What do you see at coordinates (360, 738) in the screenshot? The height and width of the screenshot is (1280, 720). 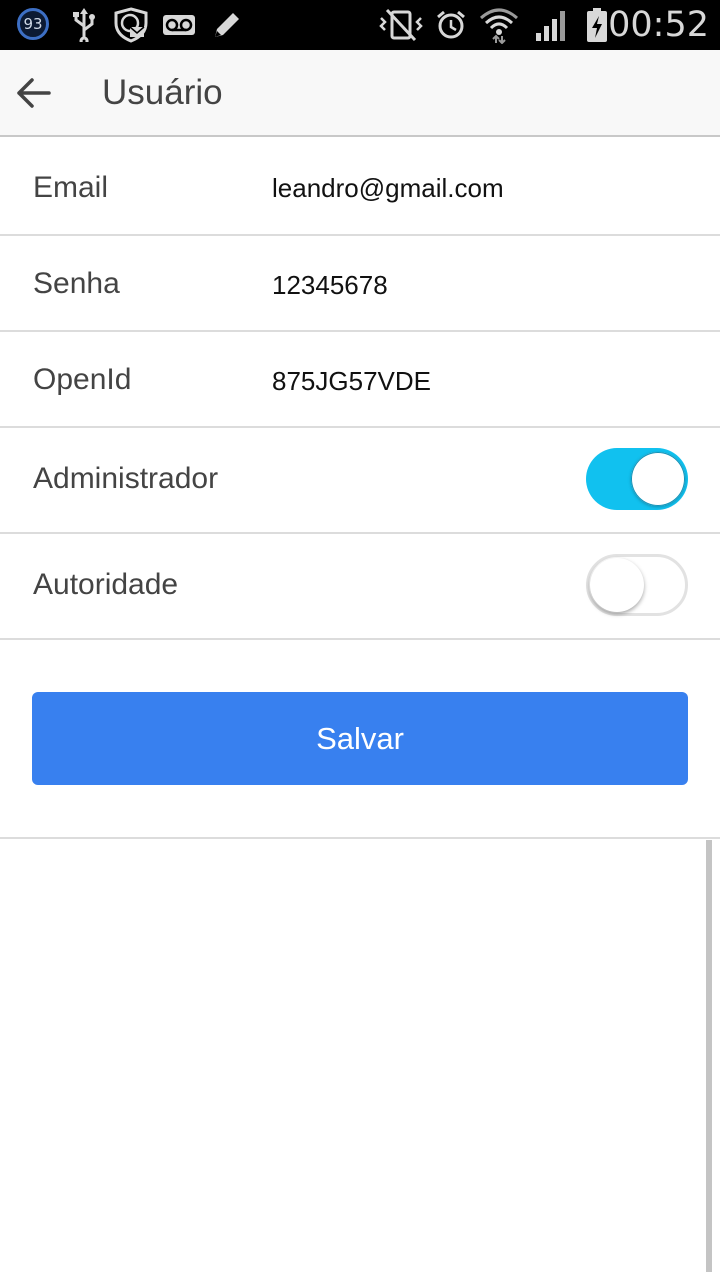 I see `save-button: Salvar` at bounding box center [360, 738].